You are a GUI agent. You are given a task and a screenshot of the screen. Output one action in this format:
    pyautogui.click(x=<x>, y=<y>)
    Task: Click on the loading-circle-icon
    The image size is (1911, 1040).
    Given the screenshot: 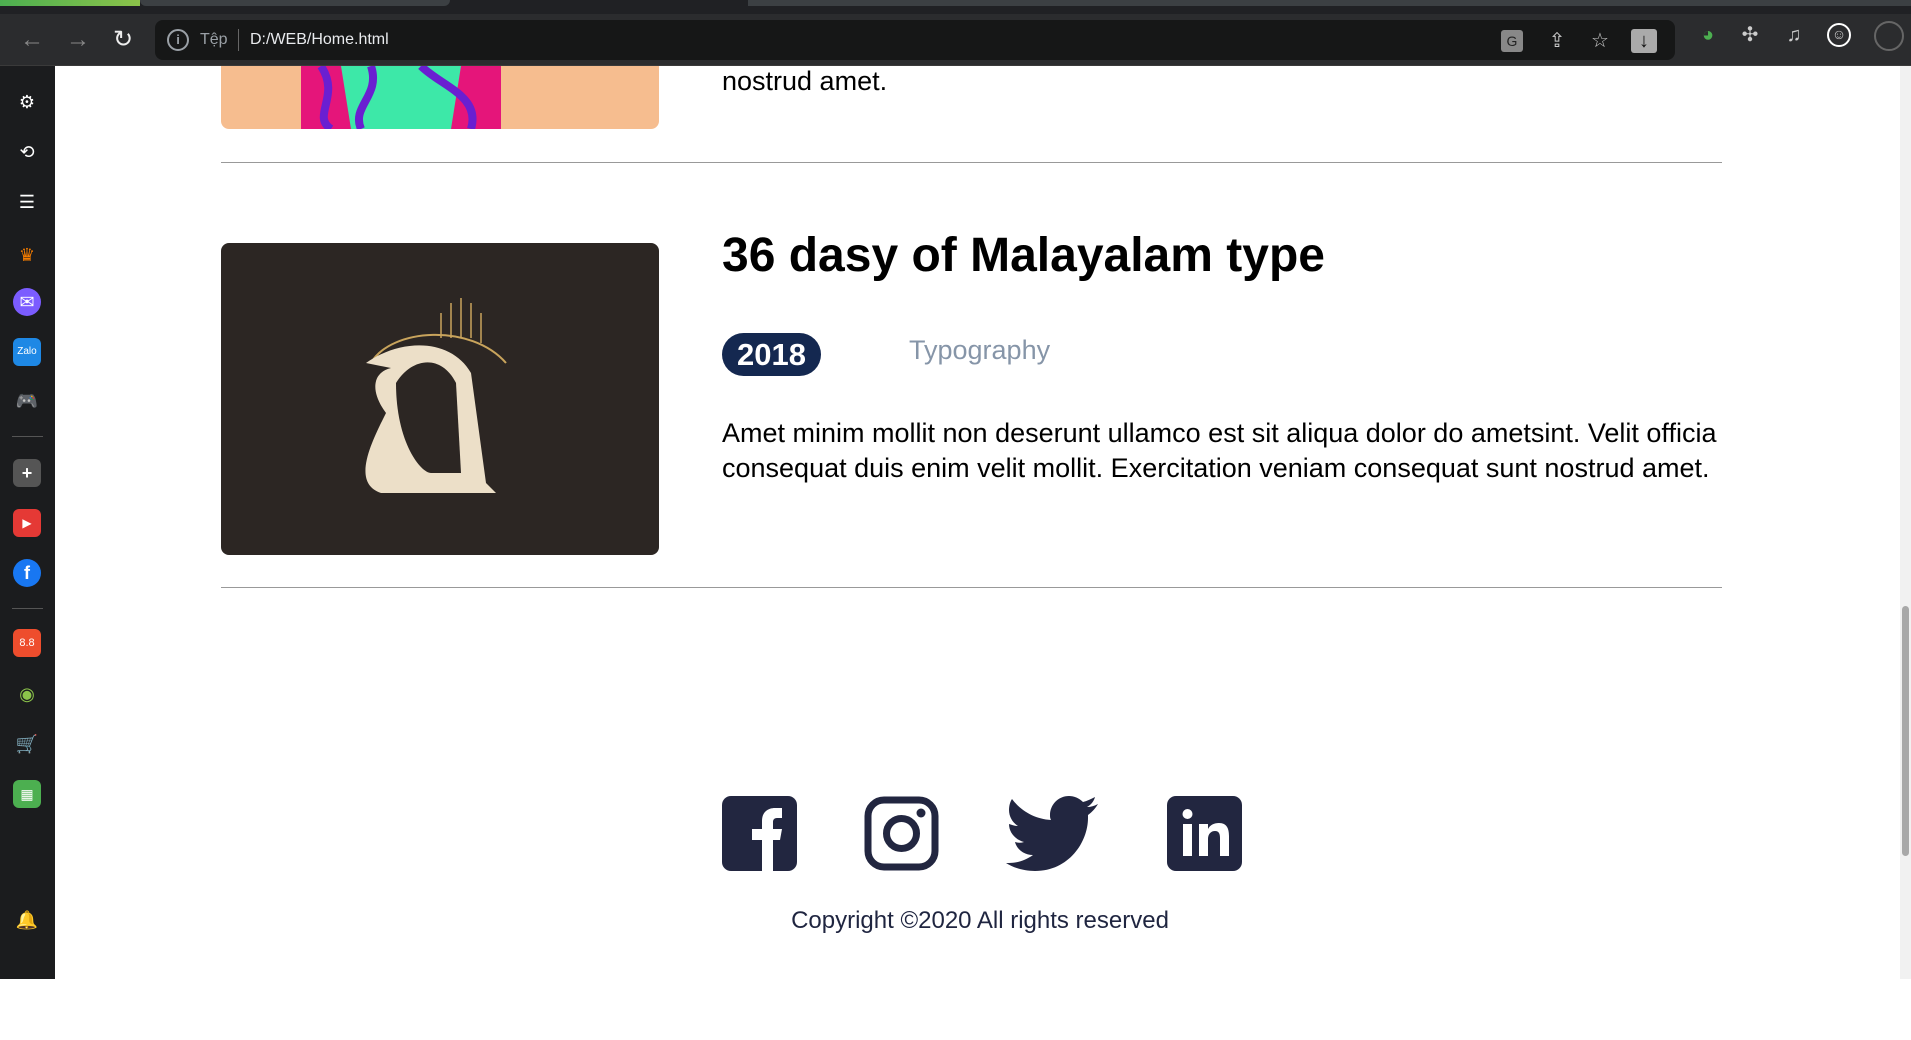 What is the action you would take?
    pyautogui.click(x=1889, y=36)
    